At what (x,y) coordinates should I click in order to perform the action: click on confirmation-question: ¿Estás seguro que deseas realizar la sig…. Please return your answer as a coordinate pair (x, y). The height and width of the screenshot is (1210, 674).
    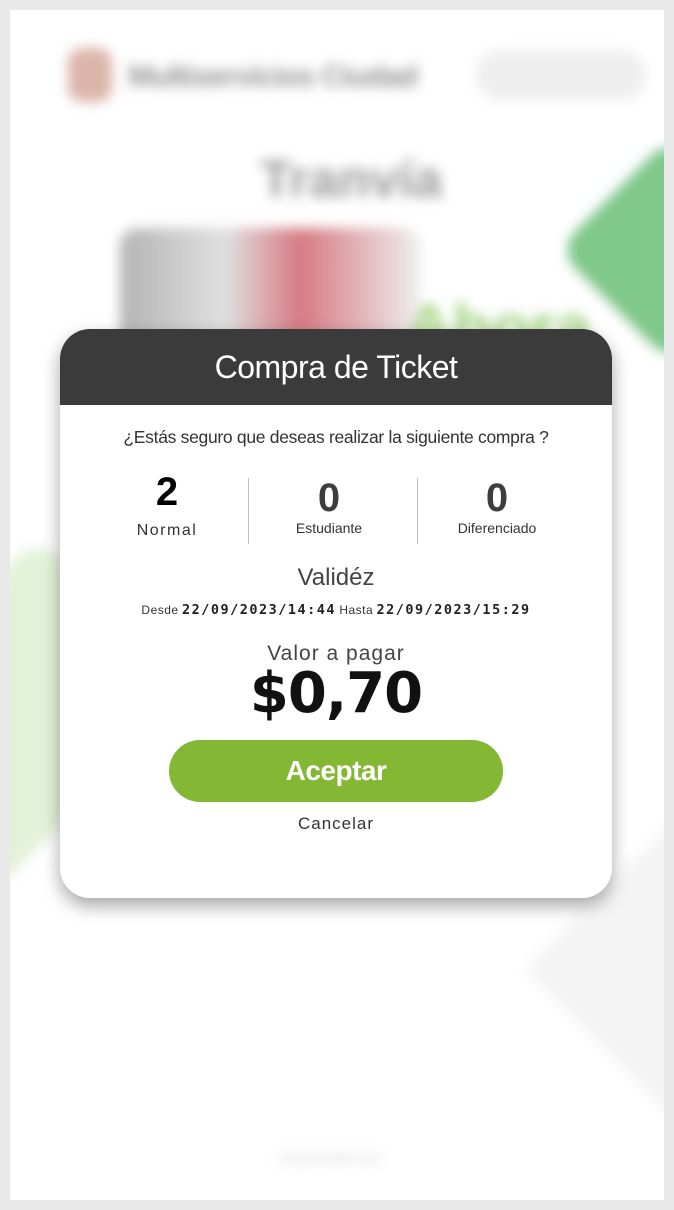
    Looking at the image, I should click on (336, 437).